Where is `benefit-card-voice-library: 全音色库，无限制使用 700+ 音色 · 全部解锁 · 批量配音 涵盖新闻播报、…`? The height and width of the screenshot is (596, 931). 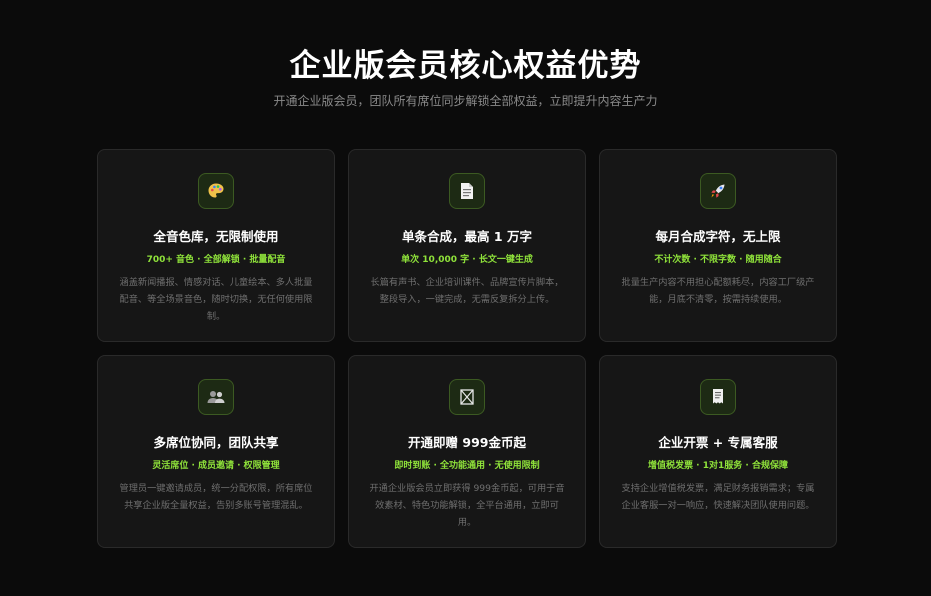 benefit-card-voice-library: 全音色库，无限制使用 700+ 音色 · 全部解锁 · 批量配音 涵盖新闻播报、… is located at coordinates (216, 245).